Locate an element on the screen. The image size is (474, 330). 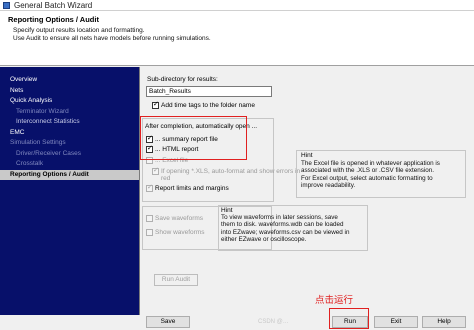
sidebar-item-emc: EMC is located at coordinates (69, 133).